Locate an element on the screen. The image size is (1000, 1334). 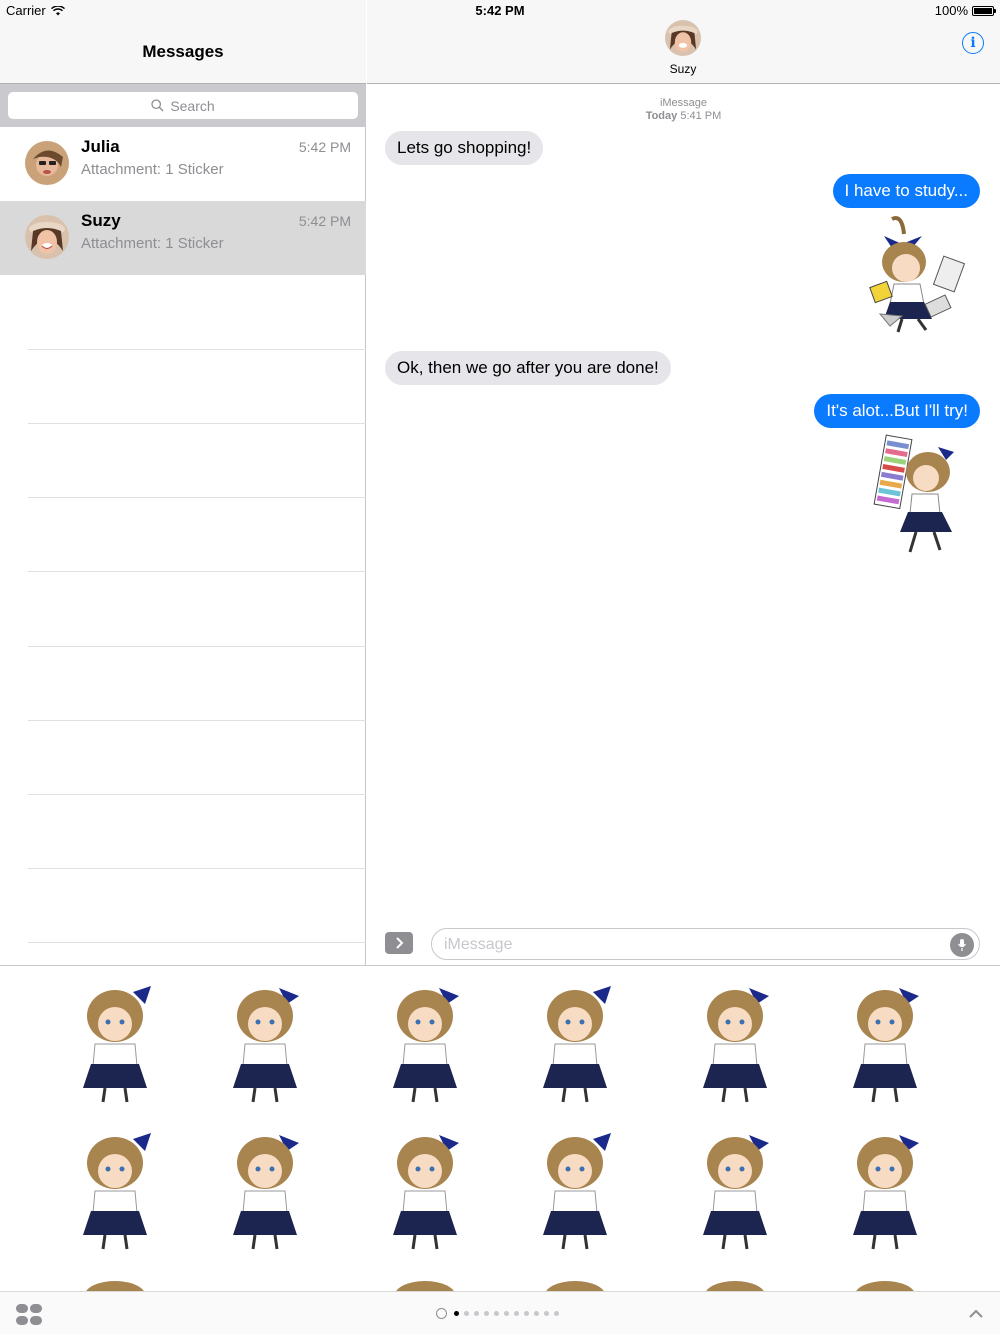
search-icon is located at coordinates (157, 105).